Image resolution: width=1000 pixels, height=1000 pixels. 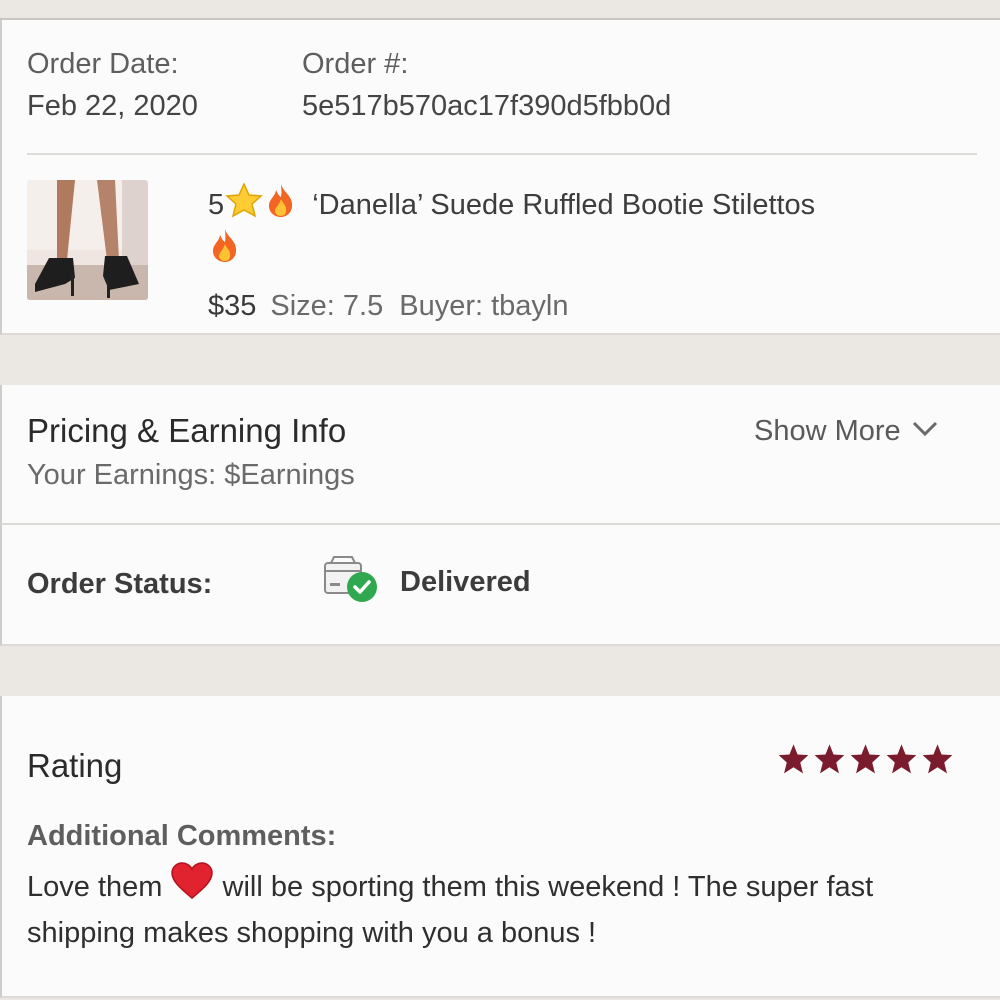 What do you see at coordinates (924, 429) in the screenshot?
I see `chevron-down-icon` at bounding box center [924, 429].